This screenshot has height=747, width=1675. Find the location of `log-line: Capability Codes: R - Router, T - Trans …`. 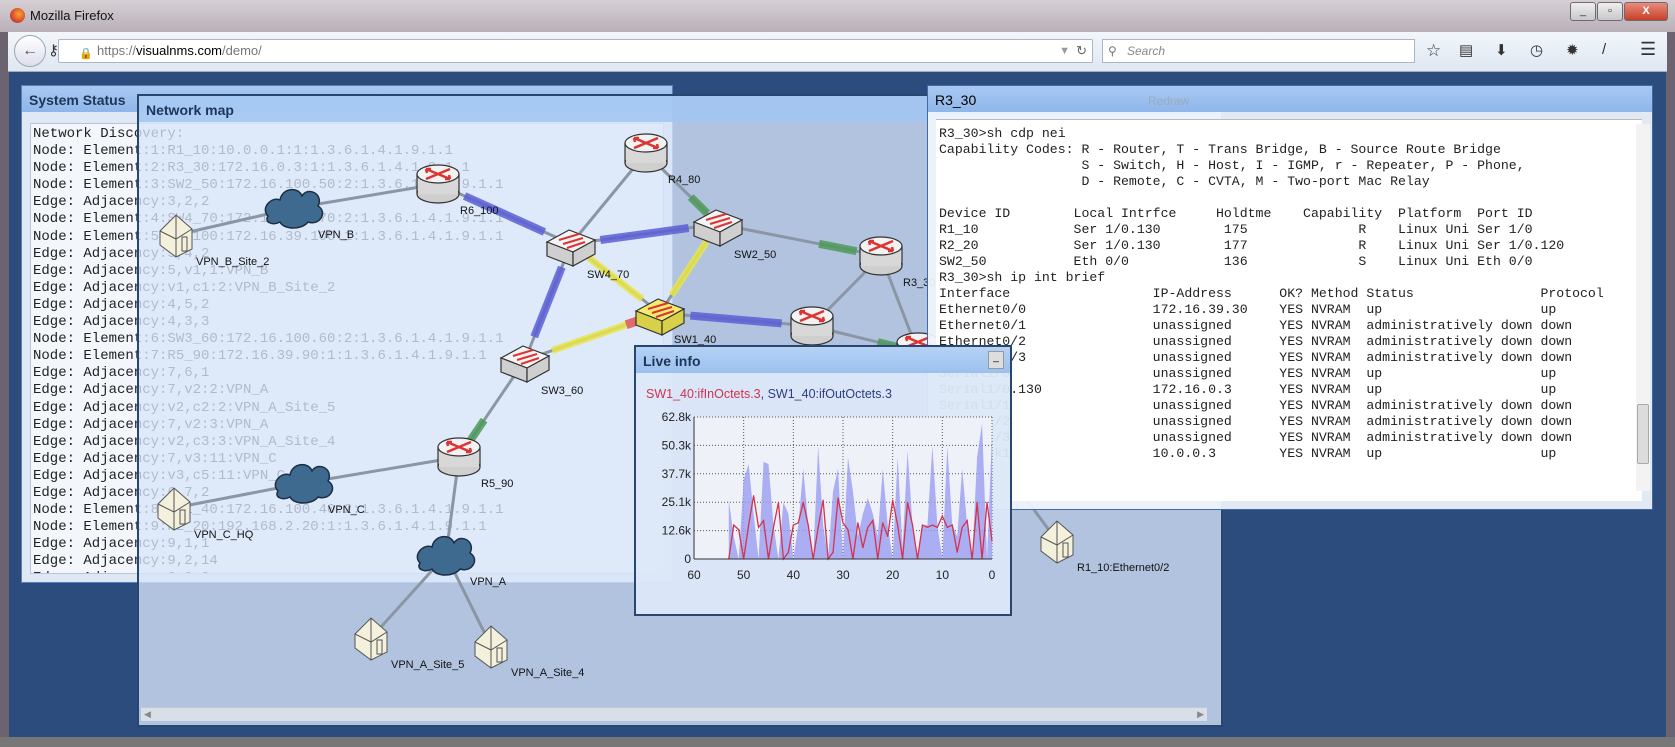

log-line: Capability Codes: R - Router, T - Trans … is located at coordinates (1220, 149).